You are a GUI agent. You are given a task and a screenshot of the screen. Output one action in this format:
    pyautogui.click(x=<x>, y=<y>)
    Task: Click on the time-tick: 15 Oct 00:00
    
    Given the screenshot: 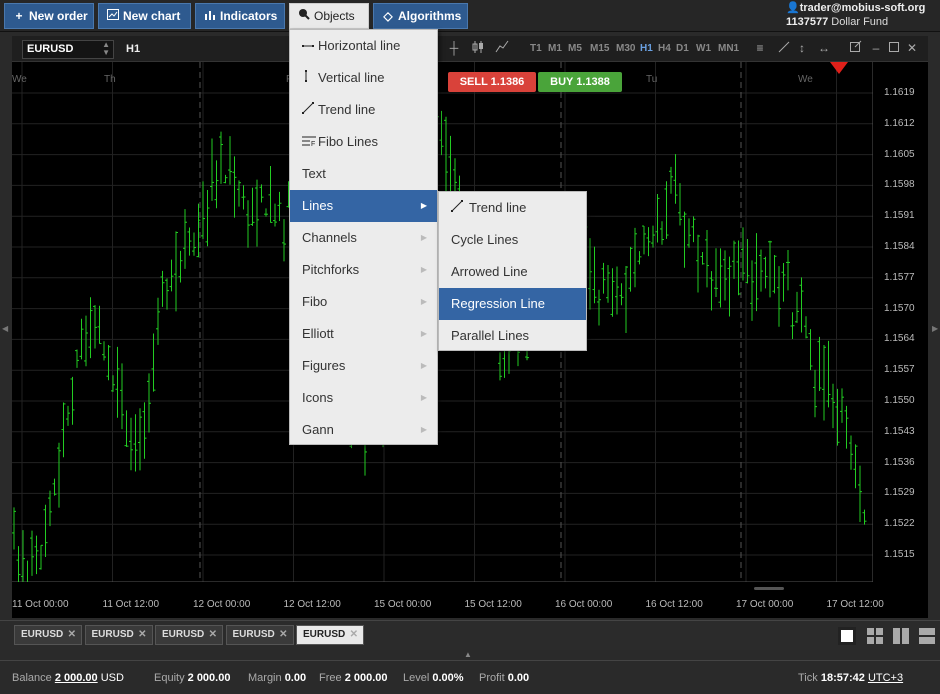 What is the action you would take?
    pyautogui.click(x=403, y=604)
    